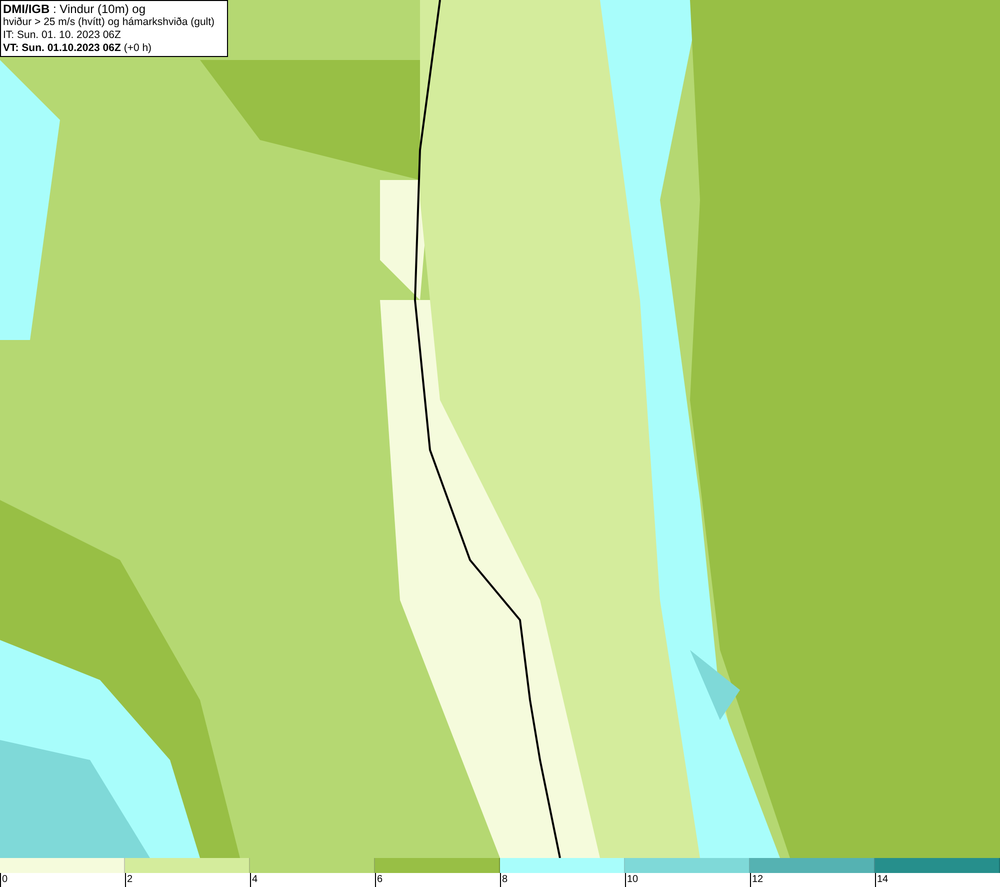 The height and width of the screenshot is (887, 1000). I want to click on map-subtitle: hviður > 25 m/s (hvítt) og hámarkshviða (gult), so click(109, 22).